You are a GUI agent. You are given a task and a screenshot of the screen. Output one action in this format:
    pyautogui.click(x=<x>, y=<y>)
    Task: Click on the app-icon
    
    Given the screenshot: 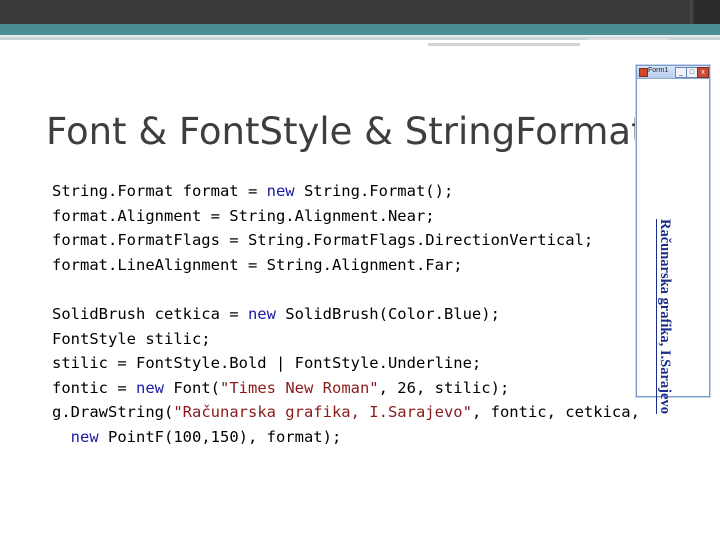 What is the action you would take?
    pyautogui.click(x=643, y=72)
    